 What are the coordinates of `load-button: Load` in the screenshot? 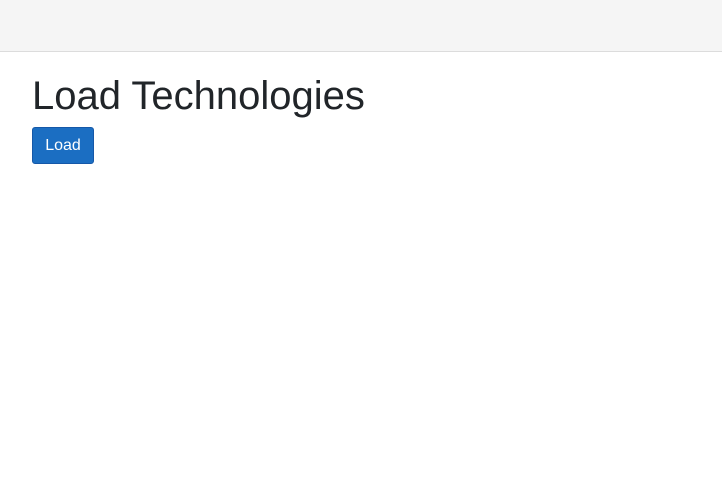 It's located at (63, 145).